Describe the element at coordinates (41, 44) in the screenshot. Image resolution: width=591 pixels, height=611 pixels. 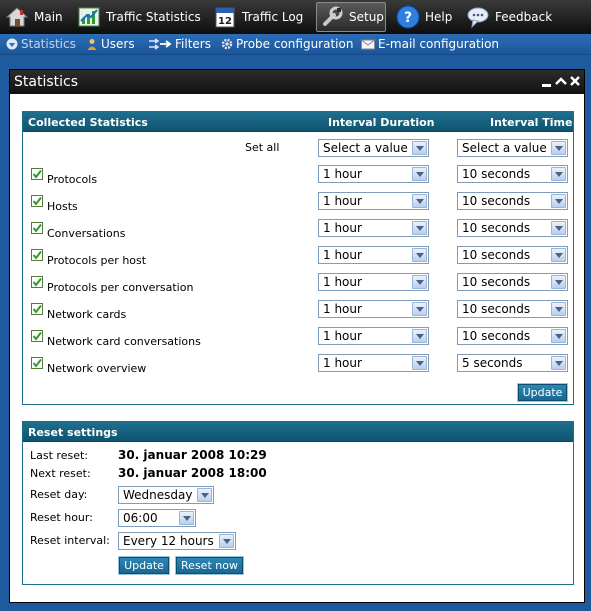
I see `subnav-statistics: Statistics` at that location.